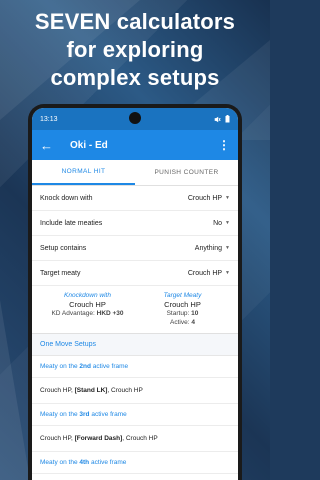  I want to click on tab-punish-counter: PUNISH COUNTER, so click(186, 172).